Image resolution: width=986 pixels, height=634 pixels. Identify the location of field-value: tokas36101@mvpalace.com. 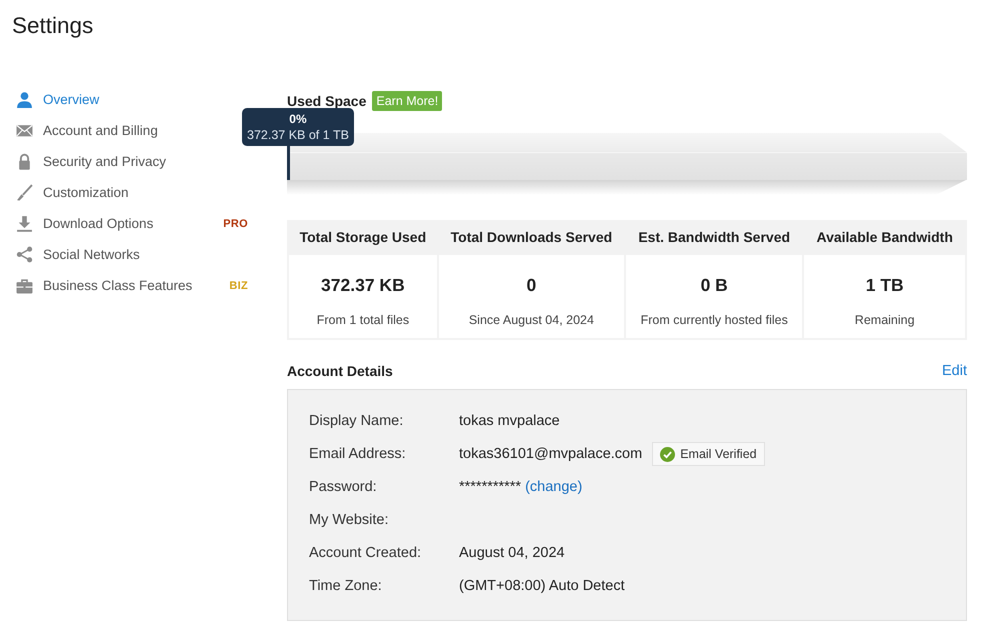
(550, 454).